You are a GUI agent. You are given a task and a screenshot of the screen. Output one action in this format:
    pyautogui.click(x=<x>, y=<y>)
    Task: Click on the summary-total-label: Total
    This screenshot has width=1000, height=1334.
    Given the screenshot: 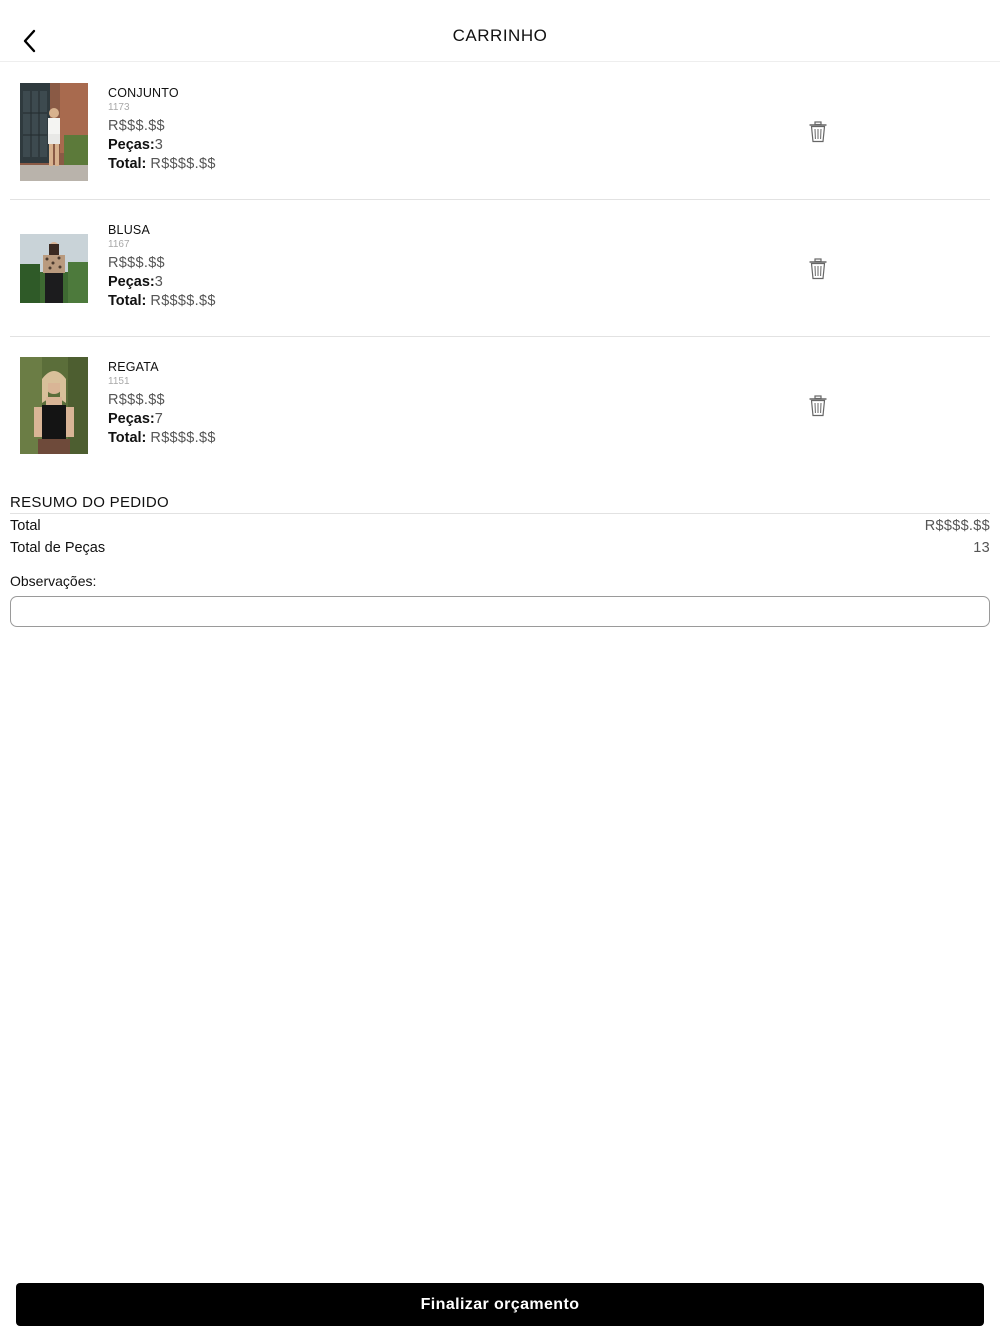 What is the action you would take?
    pyautogui.click(x=25, y=526)
    